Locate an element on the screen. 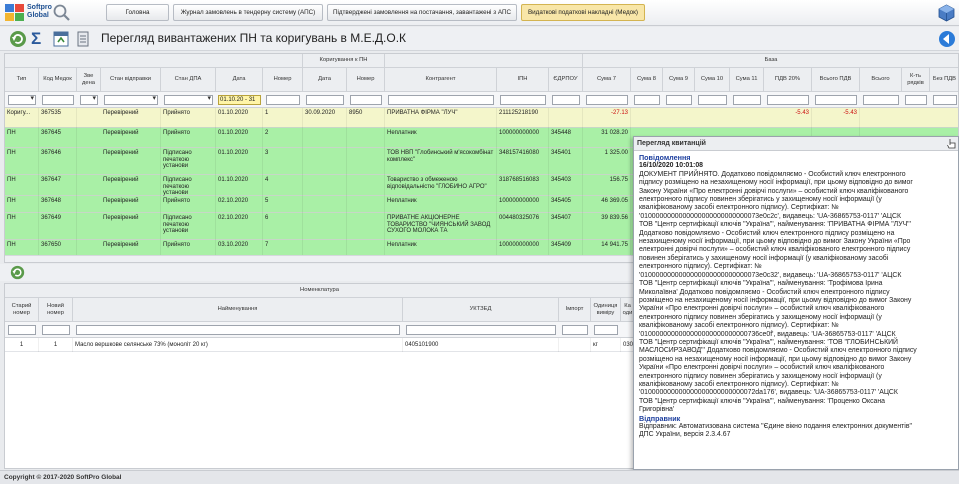 Image resolution: width=959 pixels, height=484 pixels. filter-total is located at coordinates (881, 100).